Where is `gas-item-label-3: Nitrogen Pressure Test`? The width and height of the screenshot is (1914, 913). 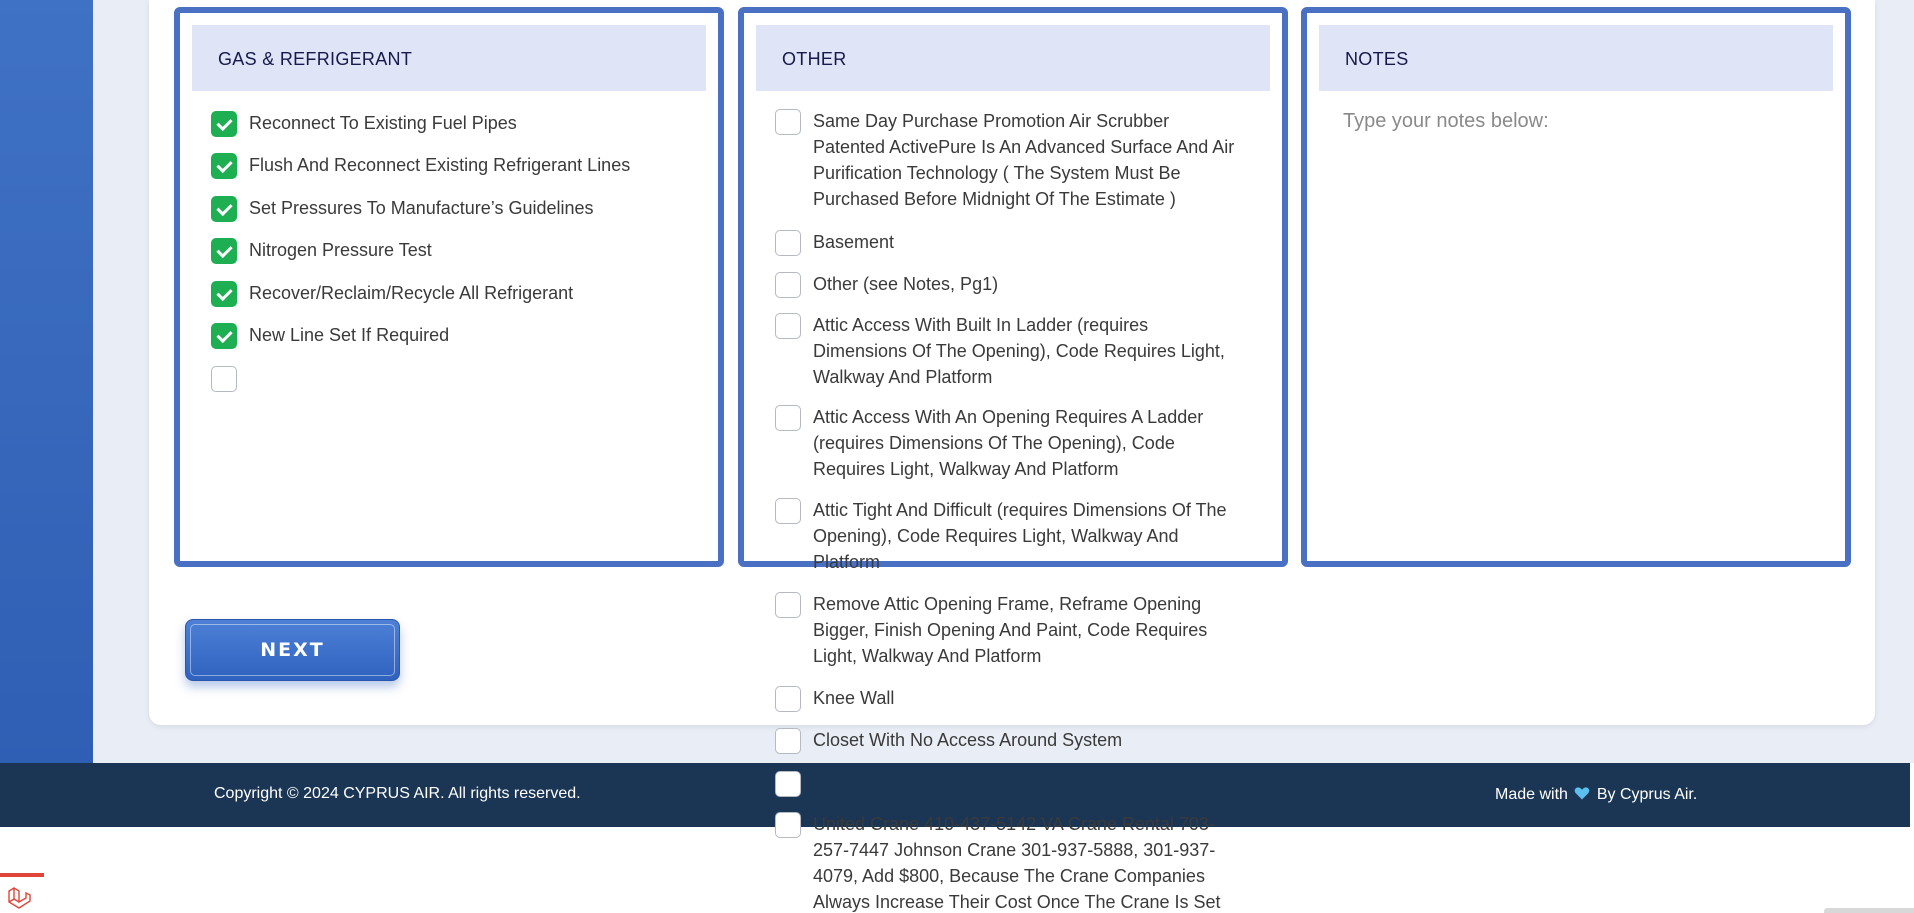
gas-item-label-3: Nitrogen Pressure Test is located at coordinates (340, 250).